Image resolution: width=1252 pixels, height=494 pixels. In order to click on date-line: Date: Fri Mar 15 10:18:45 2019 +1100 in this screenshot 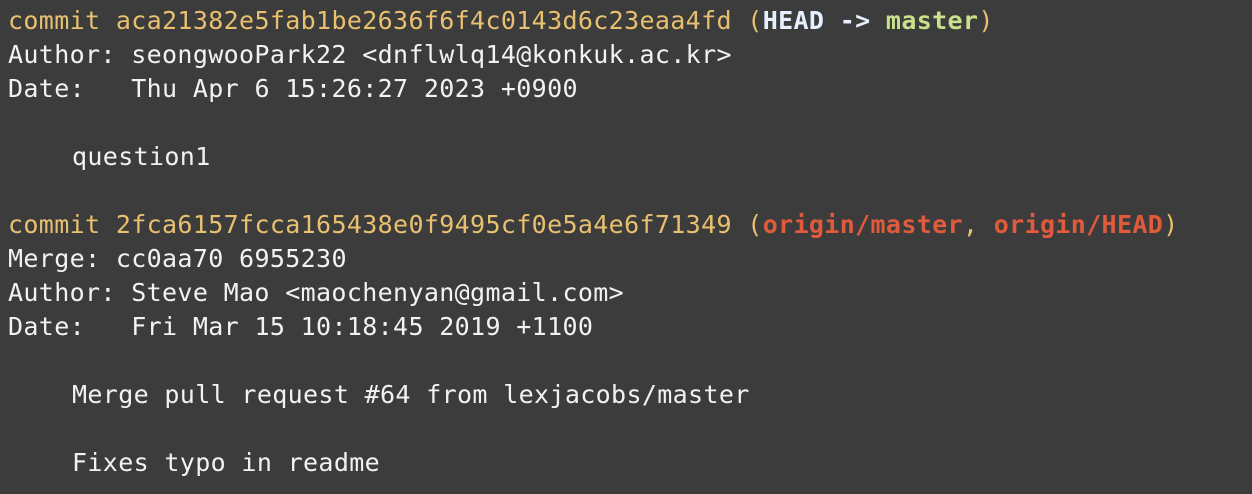, I will do `click(300, 327)`.